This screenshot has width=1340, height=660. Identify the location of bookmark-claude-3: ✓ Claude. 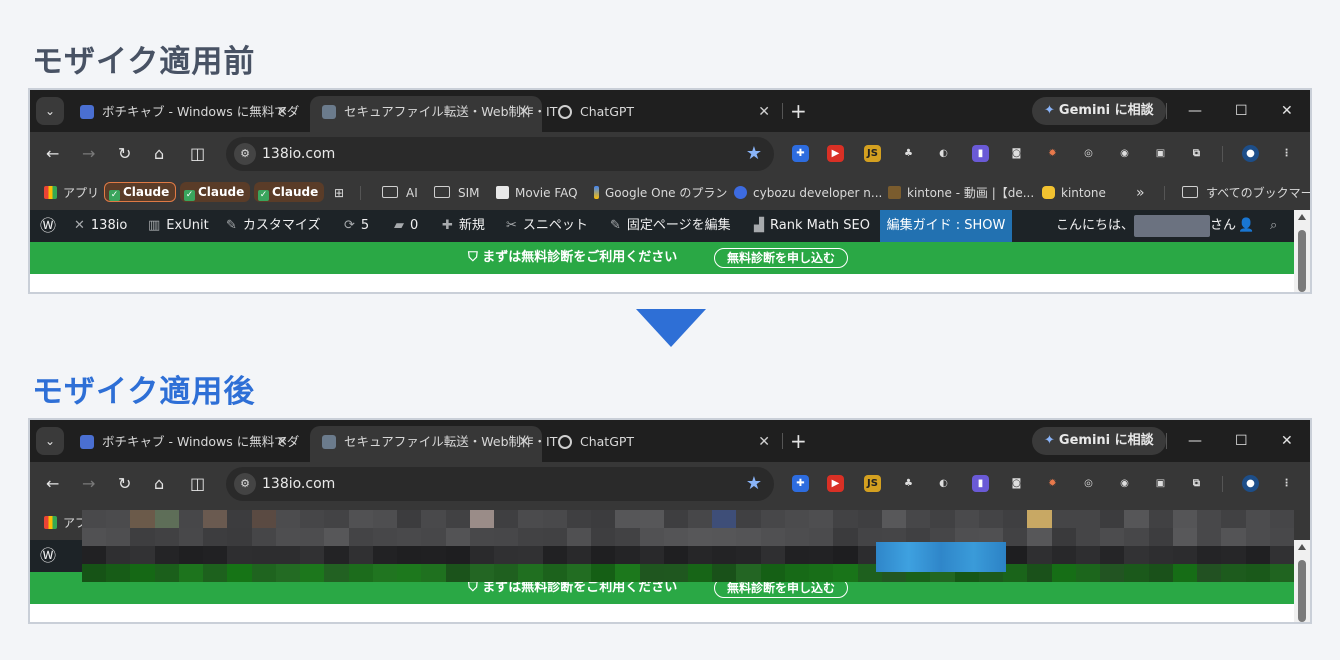
(289, 192).